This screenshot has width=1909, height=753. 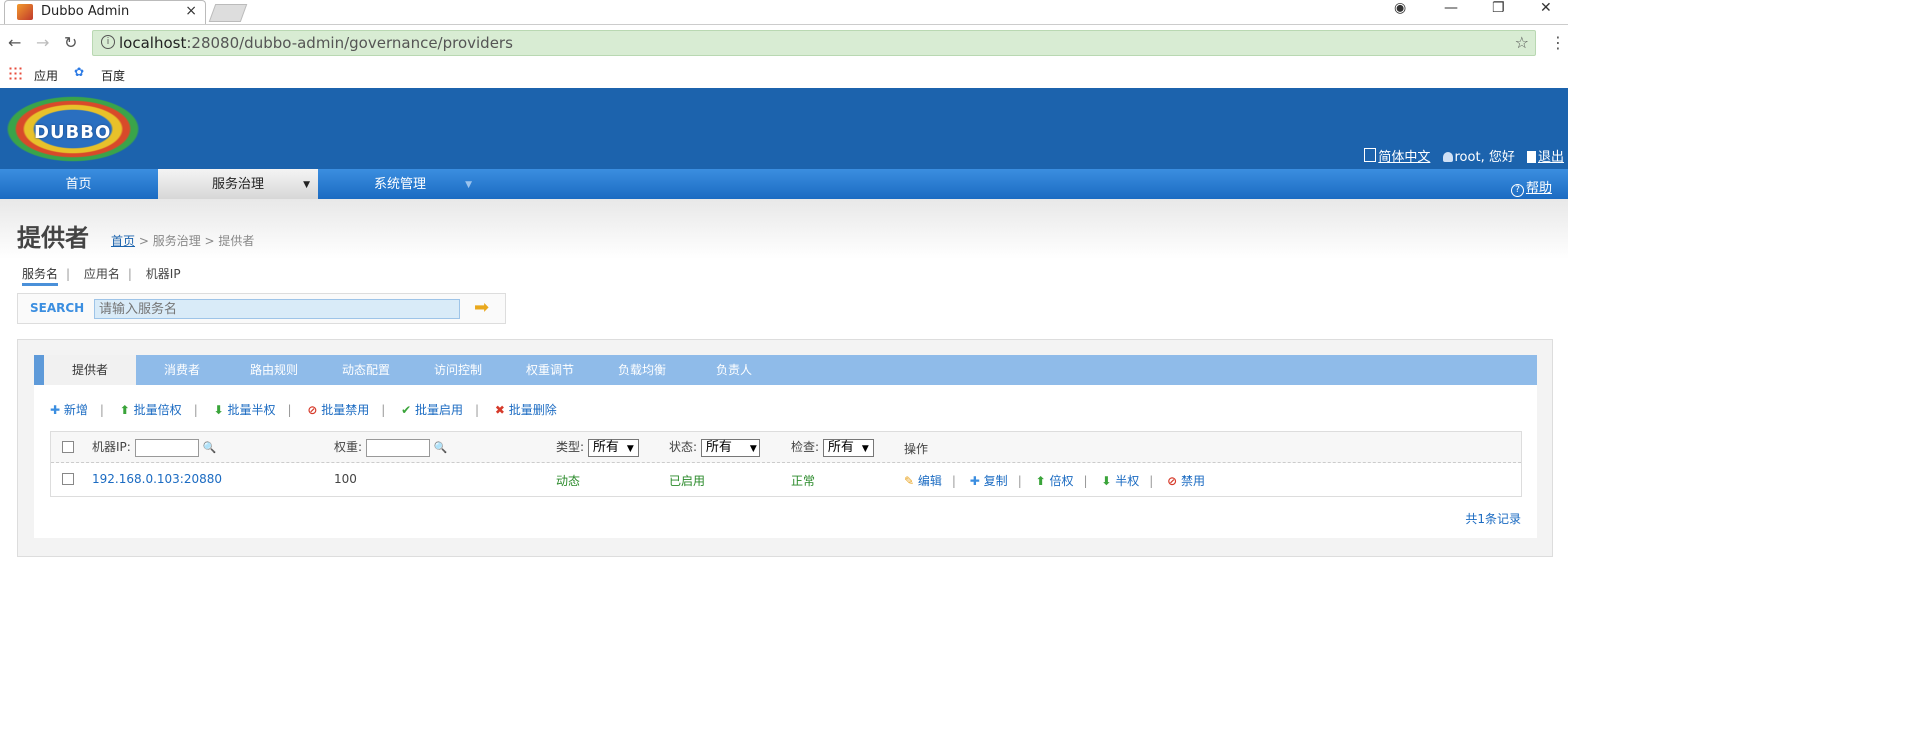 What do you see at coordinates (916, 449) in the screenshot?
I see `ops-header: 操作` at bounding box center [916, 449].